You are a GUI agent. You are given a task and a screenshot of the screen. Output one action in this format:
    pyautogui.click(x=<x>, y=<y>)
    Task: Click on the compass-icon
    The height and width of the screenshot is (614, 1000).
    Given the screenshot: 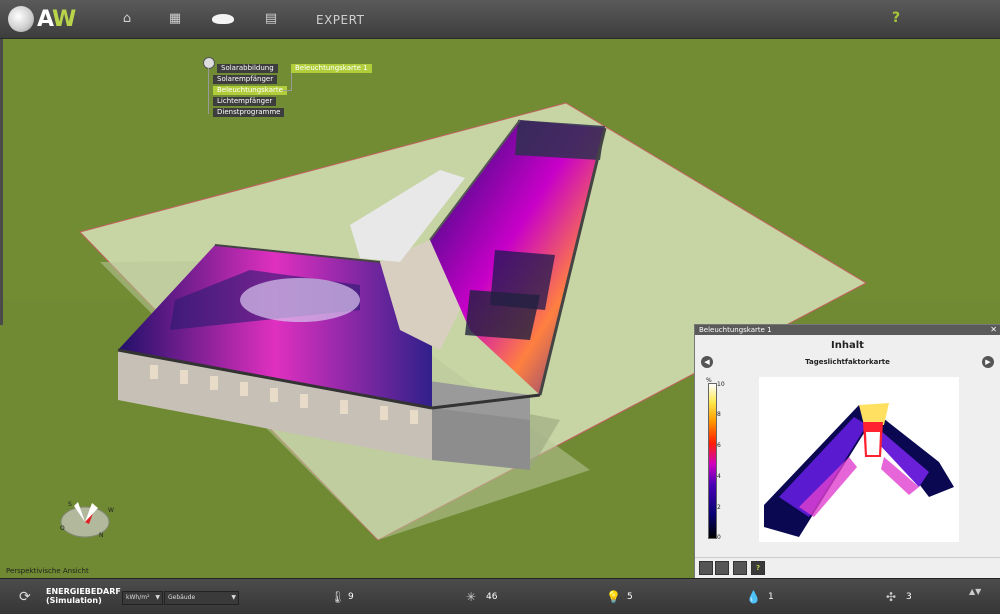 What is the action you would take?
    pyautogui.click(x=85, y=520)
    